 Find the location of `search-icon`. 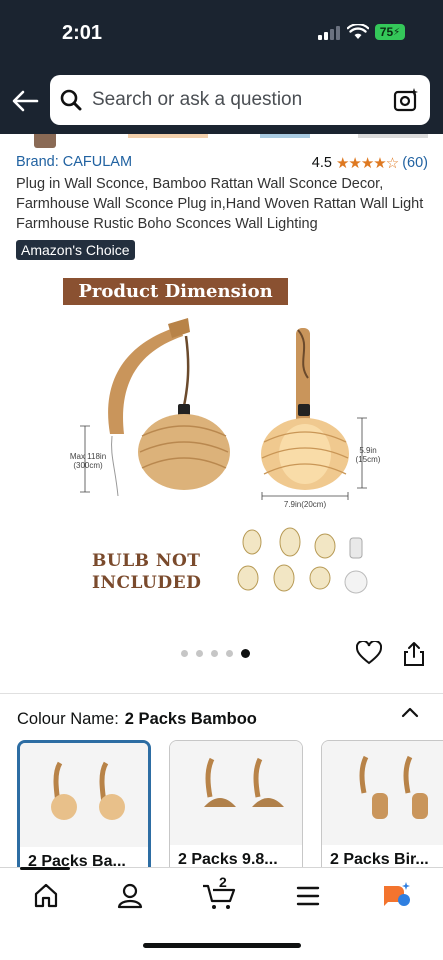

search-icon is located at coordinates (71, 100).